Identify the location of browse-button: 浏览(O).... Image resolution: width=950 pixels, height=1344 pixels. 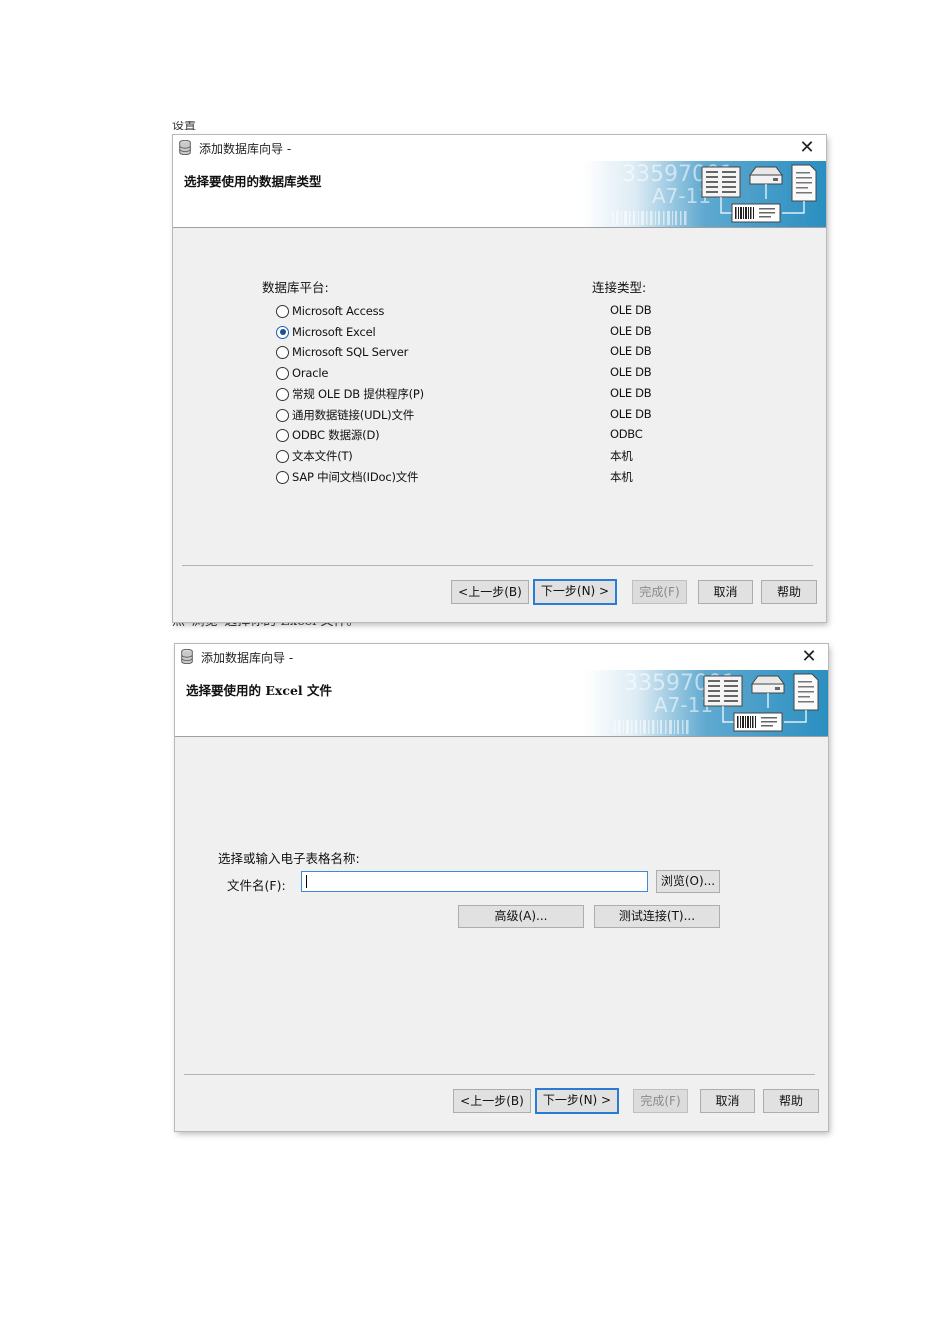
(688, 881).